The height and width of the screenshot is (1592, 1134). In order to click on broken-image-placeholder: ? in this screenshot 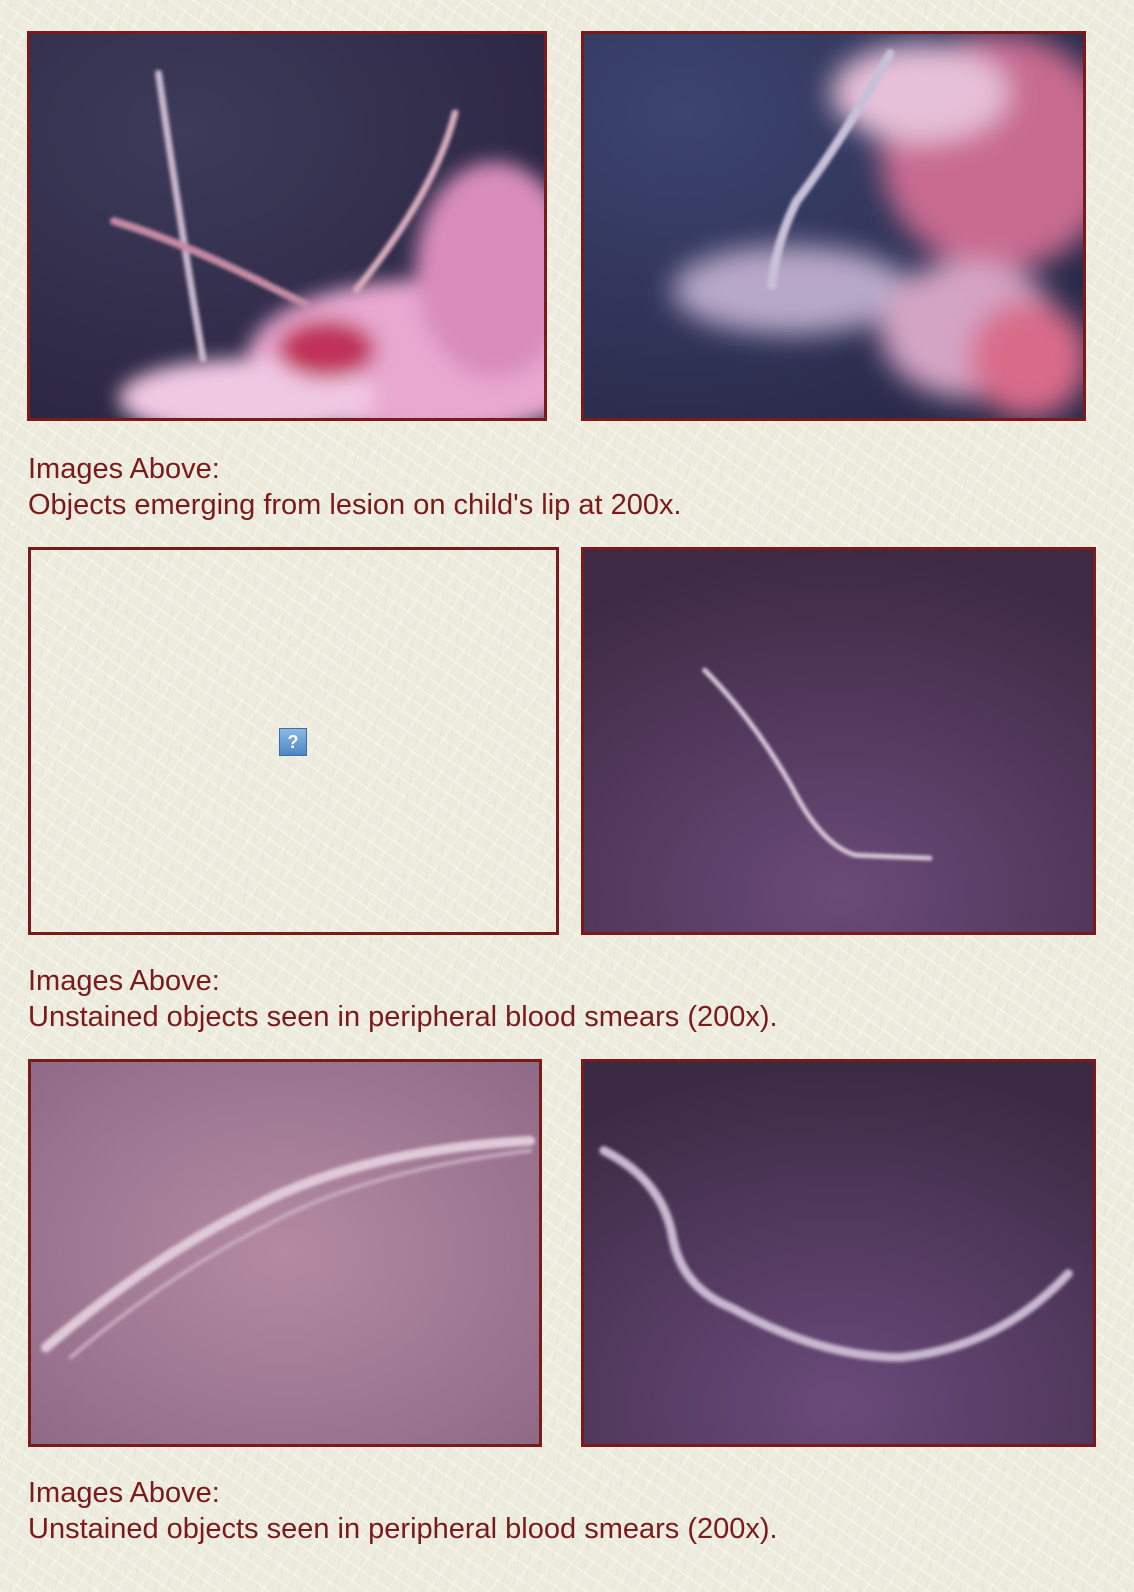, I will do `click(293, 741)`.